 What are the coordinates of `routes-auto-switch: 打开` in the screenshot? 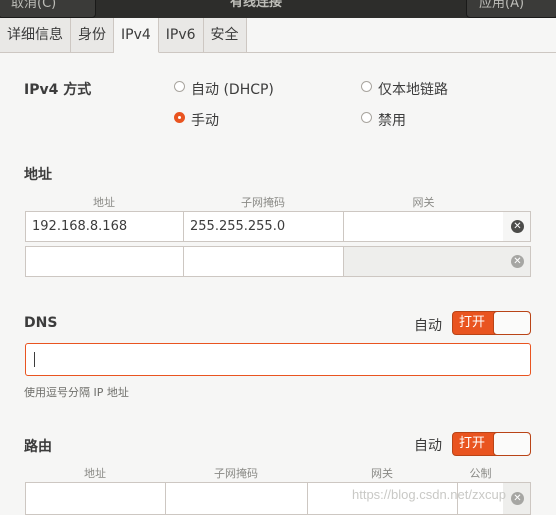 It's located at (491, 444).